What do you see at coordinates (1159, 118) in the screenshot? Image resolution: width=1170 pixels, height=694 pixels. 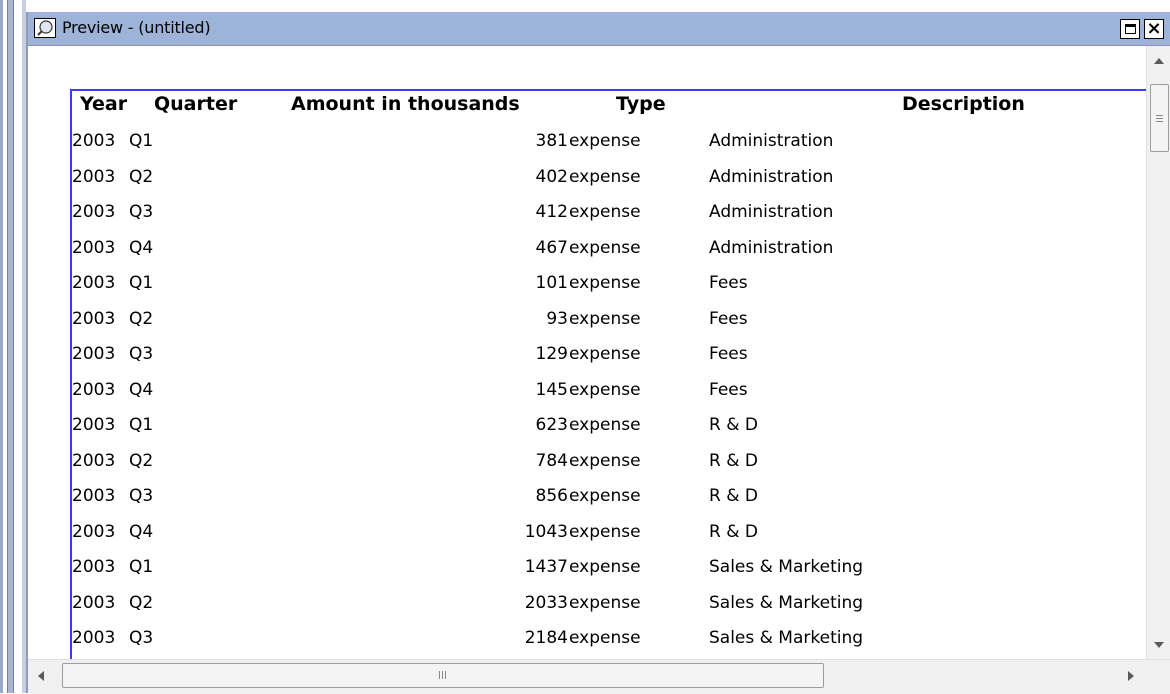 I see `vertical-scroll-thumb` at bounding box center [1159, 118].